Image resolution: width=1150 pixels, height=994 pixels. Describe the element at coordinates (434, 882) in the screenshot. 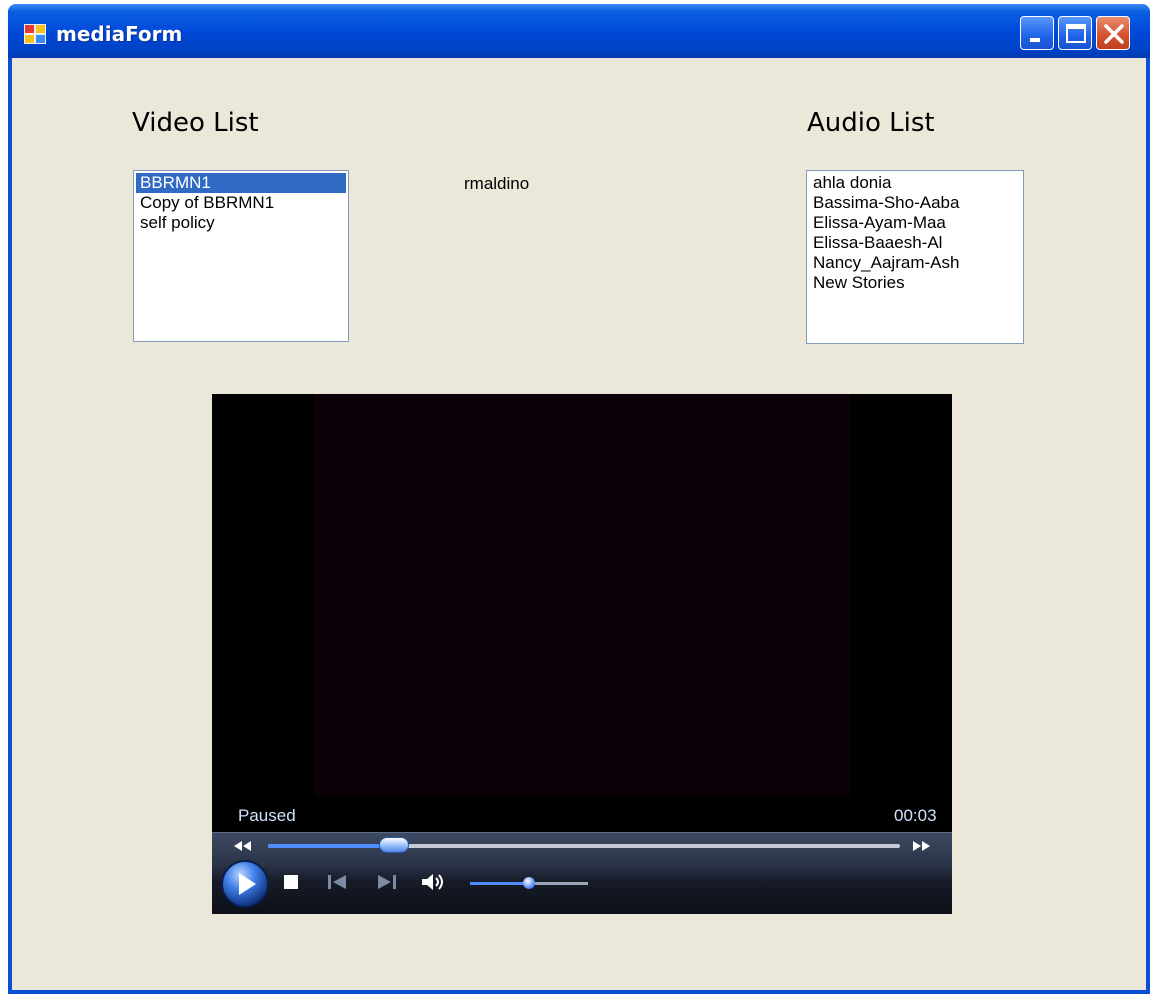

I see `volume-icon` at that location.